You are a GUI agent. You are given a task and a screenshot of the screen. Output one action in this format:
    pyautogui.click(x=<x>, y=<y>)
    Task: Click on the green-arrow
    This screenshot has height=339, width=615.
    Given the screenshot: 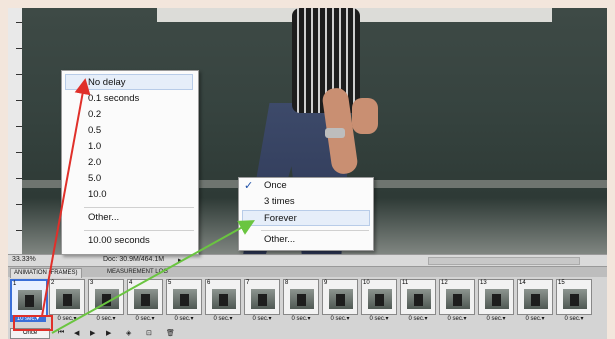 What is the action you would take?
    pyautogui.click(x=153, y=277)
    